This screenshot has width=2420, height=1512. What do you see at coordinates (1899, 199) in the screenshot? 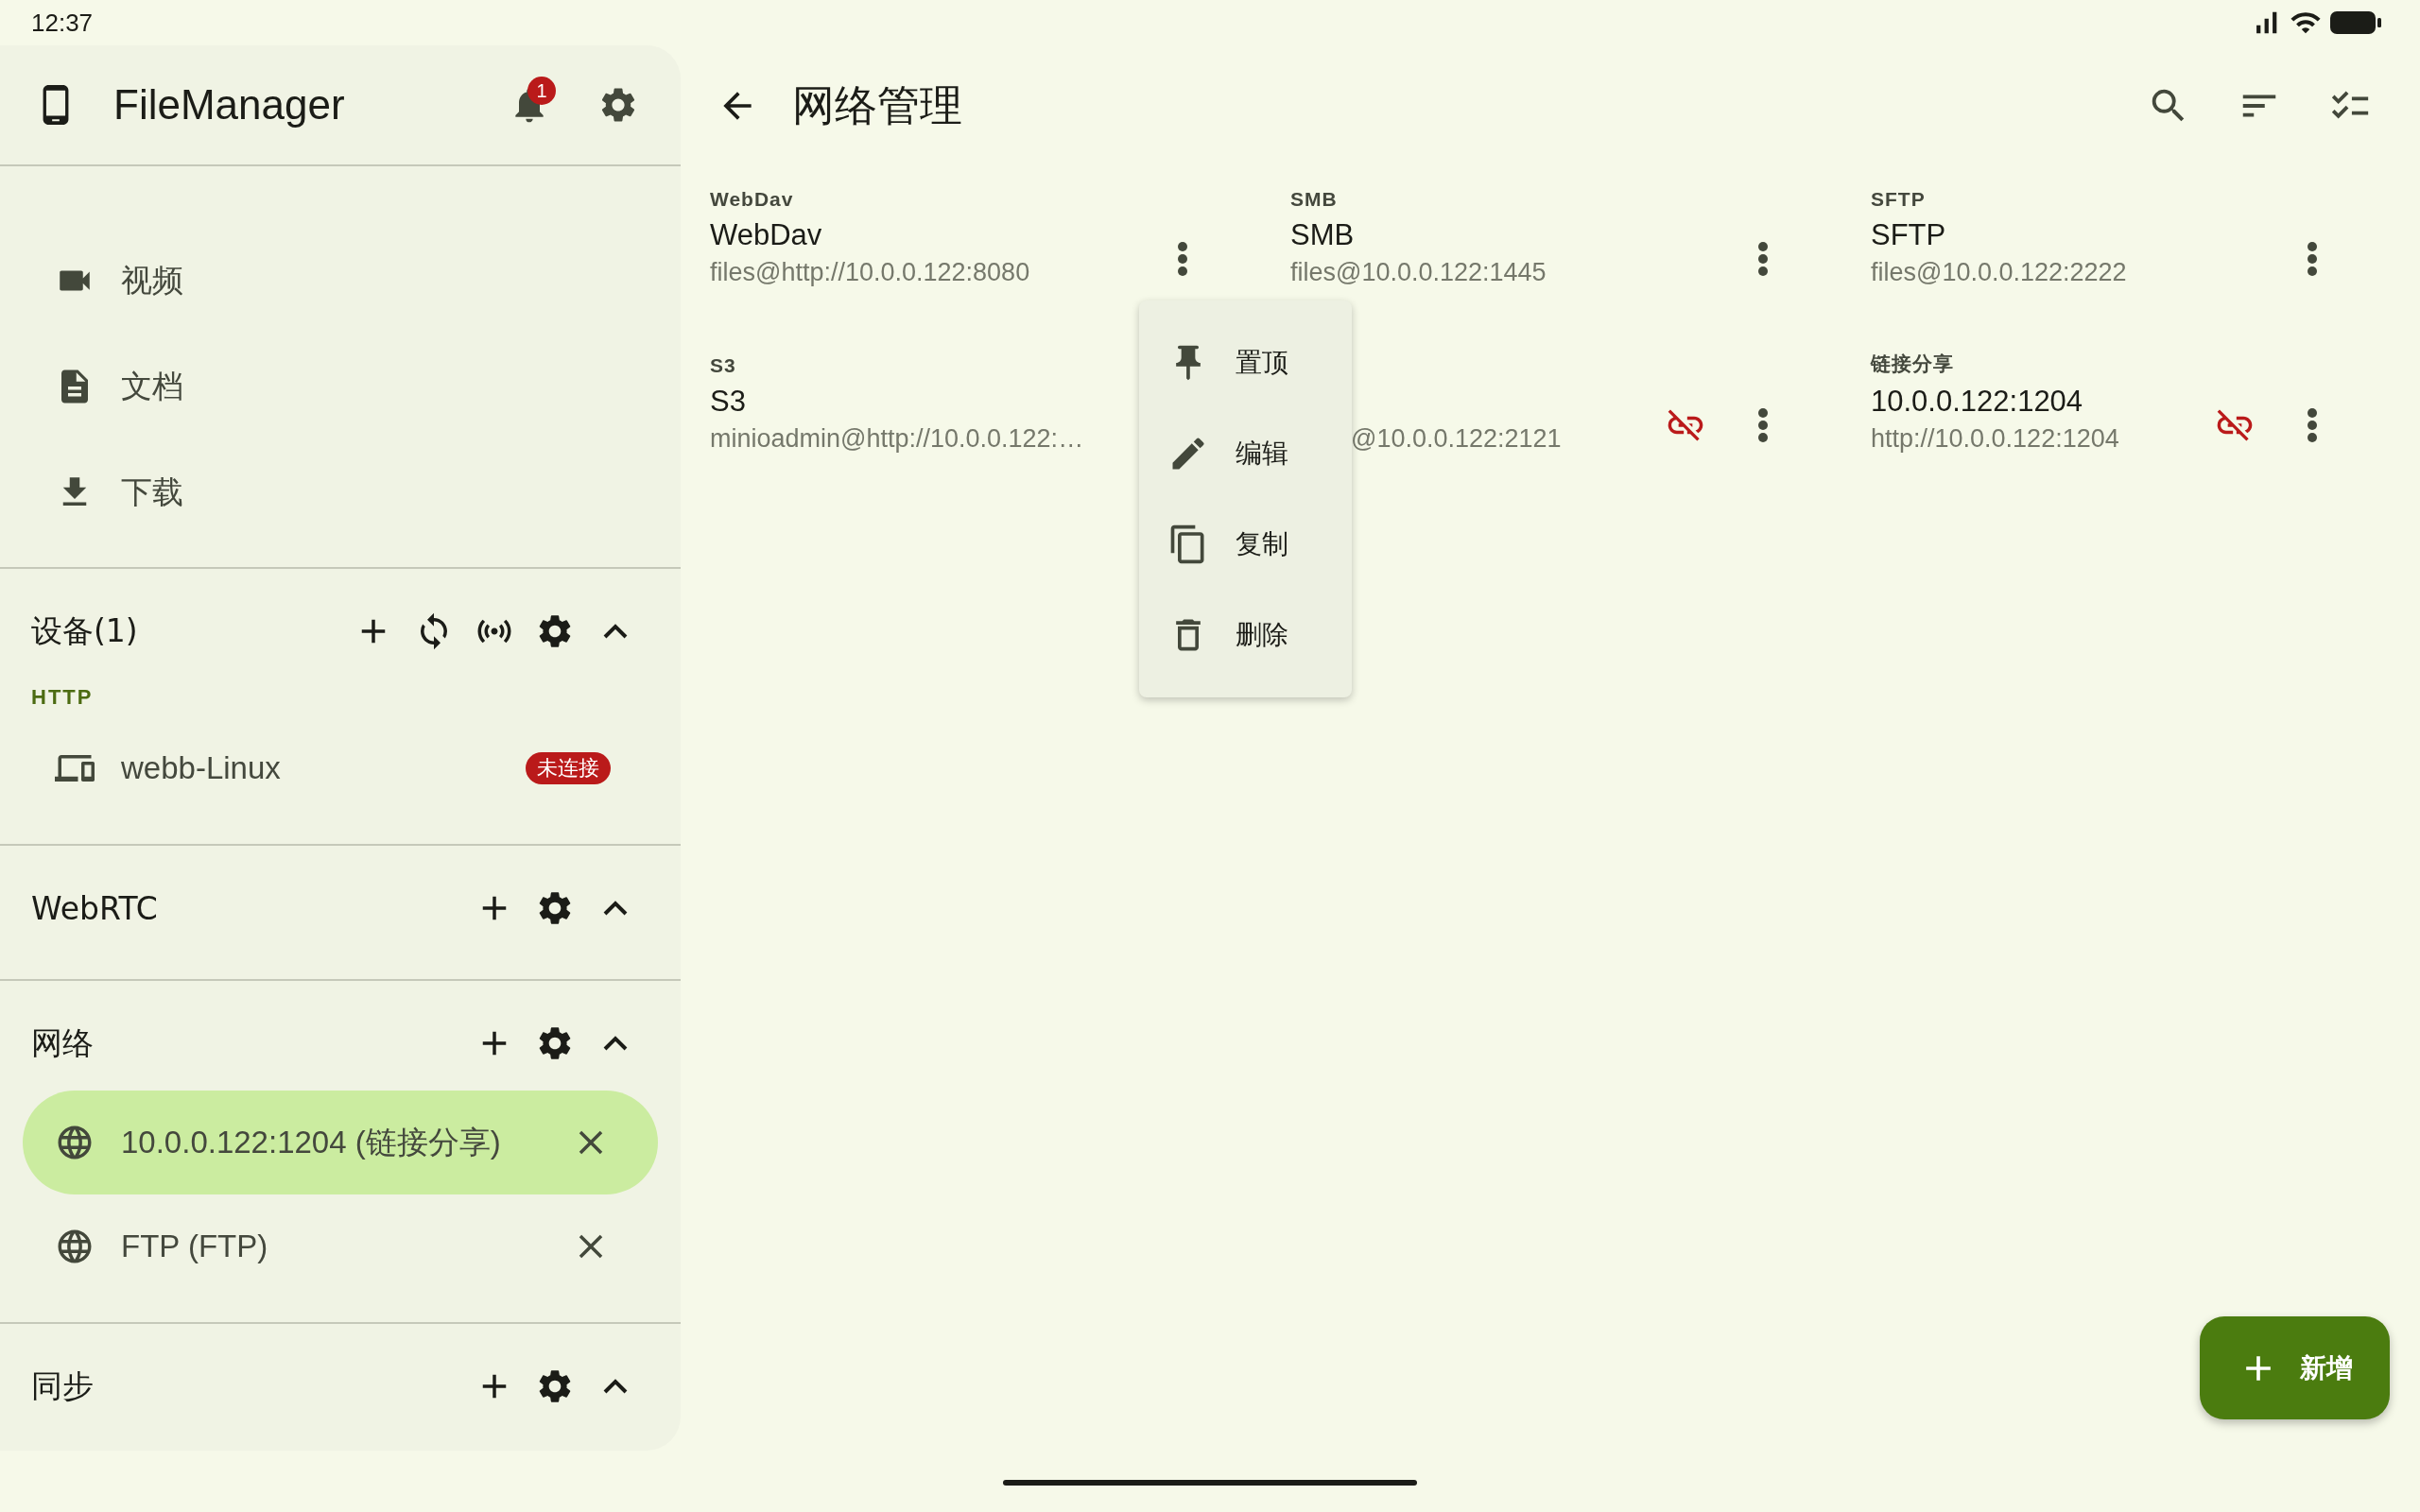
I see `connection-type: SFTP` at bounding box center [1899, 199].